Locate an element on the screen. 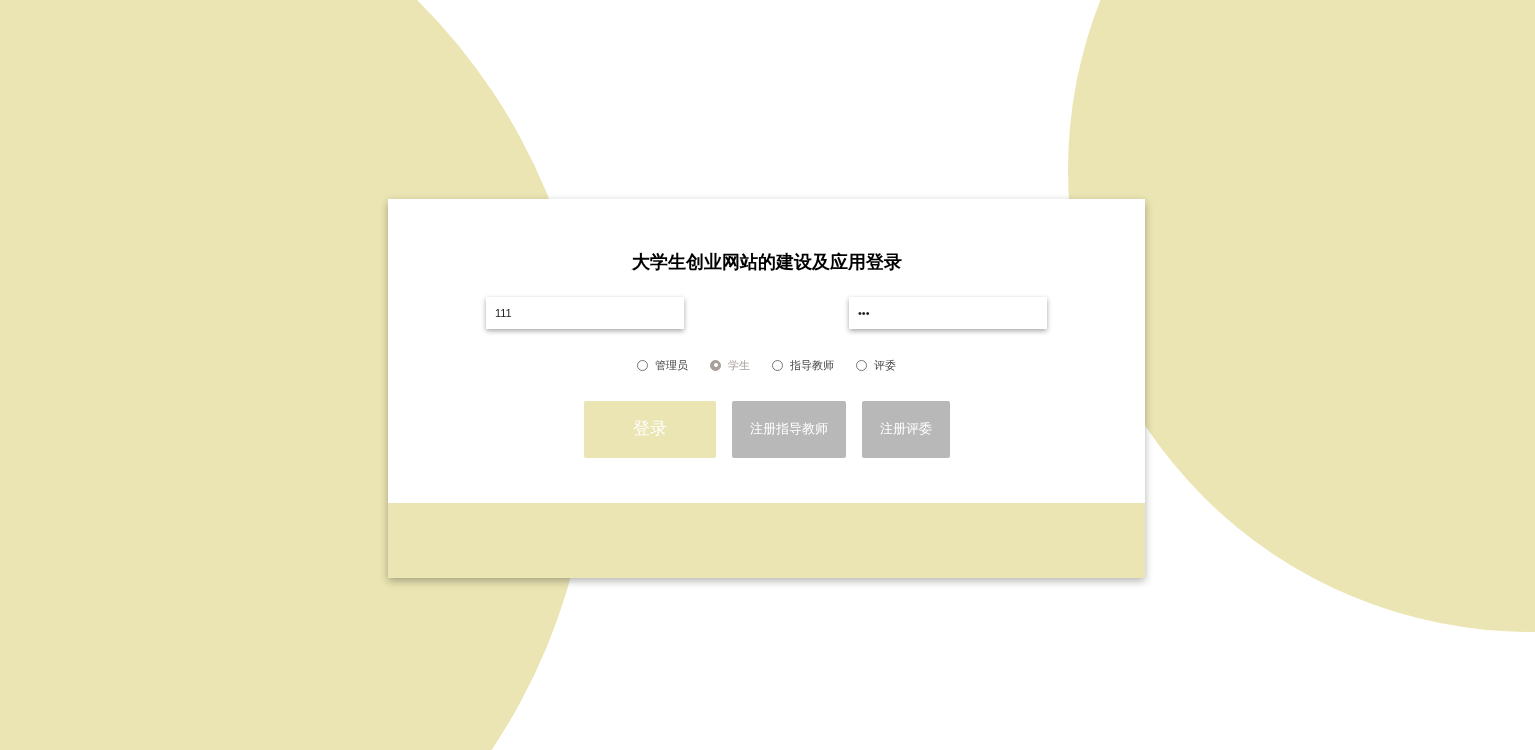  page-title: 大学生创业网站的建设及应用登录 is located at coordinates (766, 262).